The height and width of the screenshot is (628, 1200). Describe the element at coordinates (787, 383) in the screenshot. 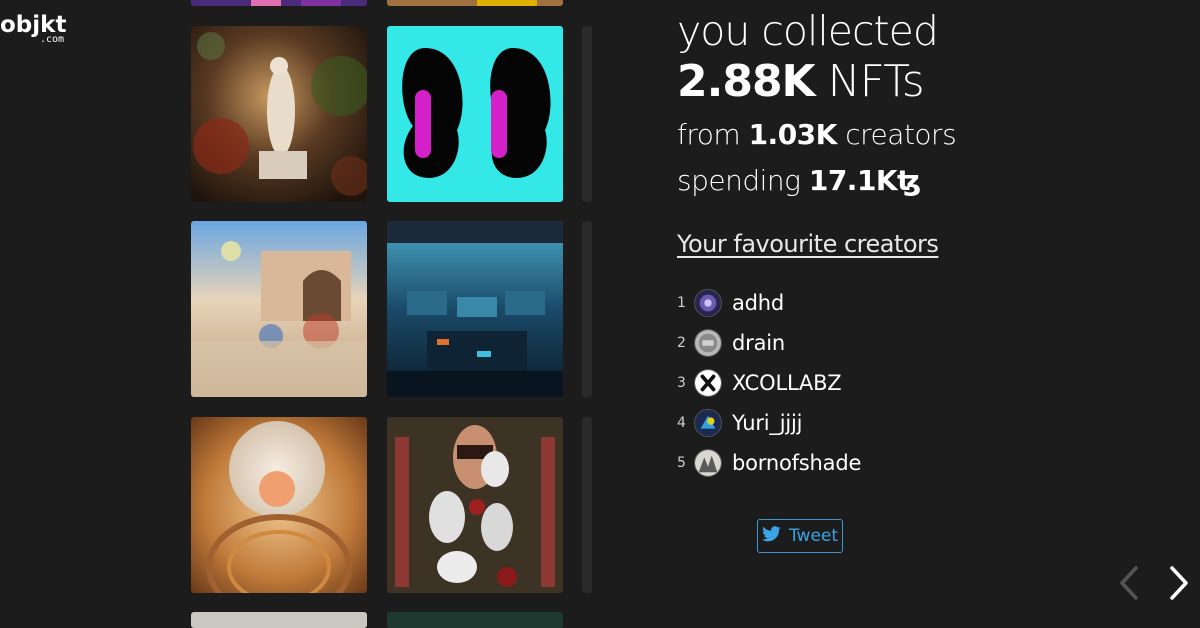

I see `creator-name: XCOLLABZ` at that location.